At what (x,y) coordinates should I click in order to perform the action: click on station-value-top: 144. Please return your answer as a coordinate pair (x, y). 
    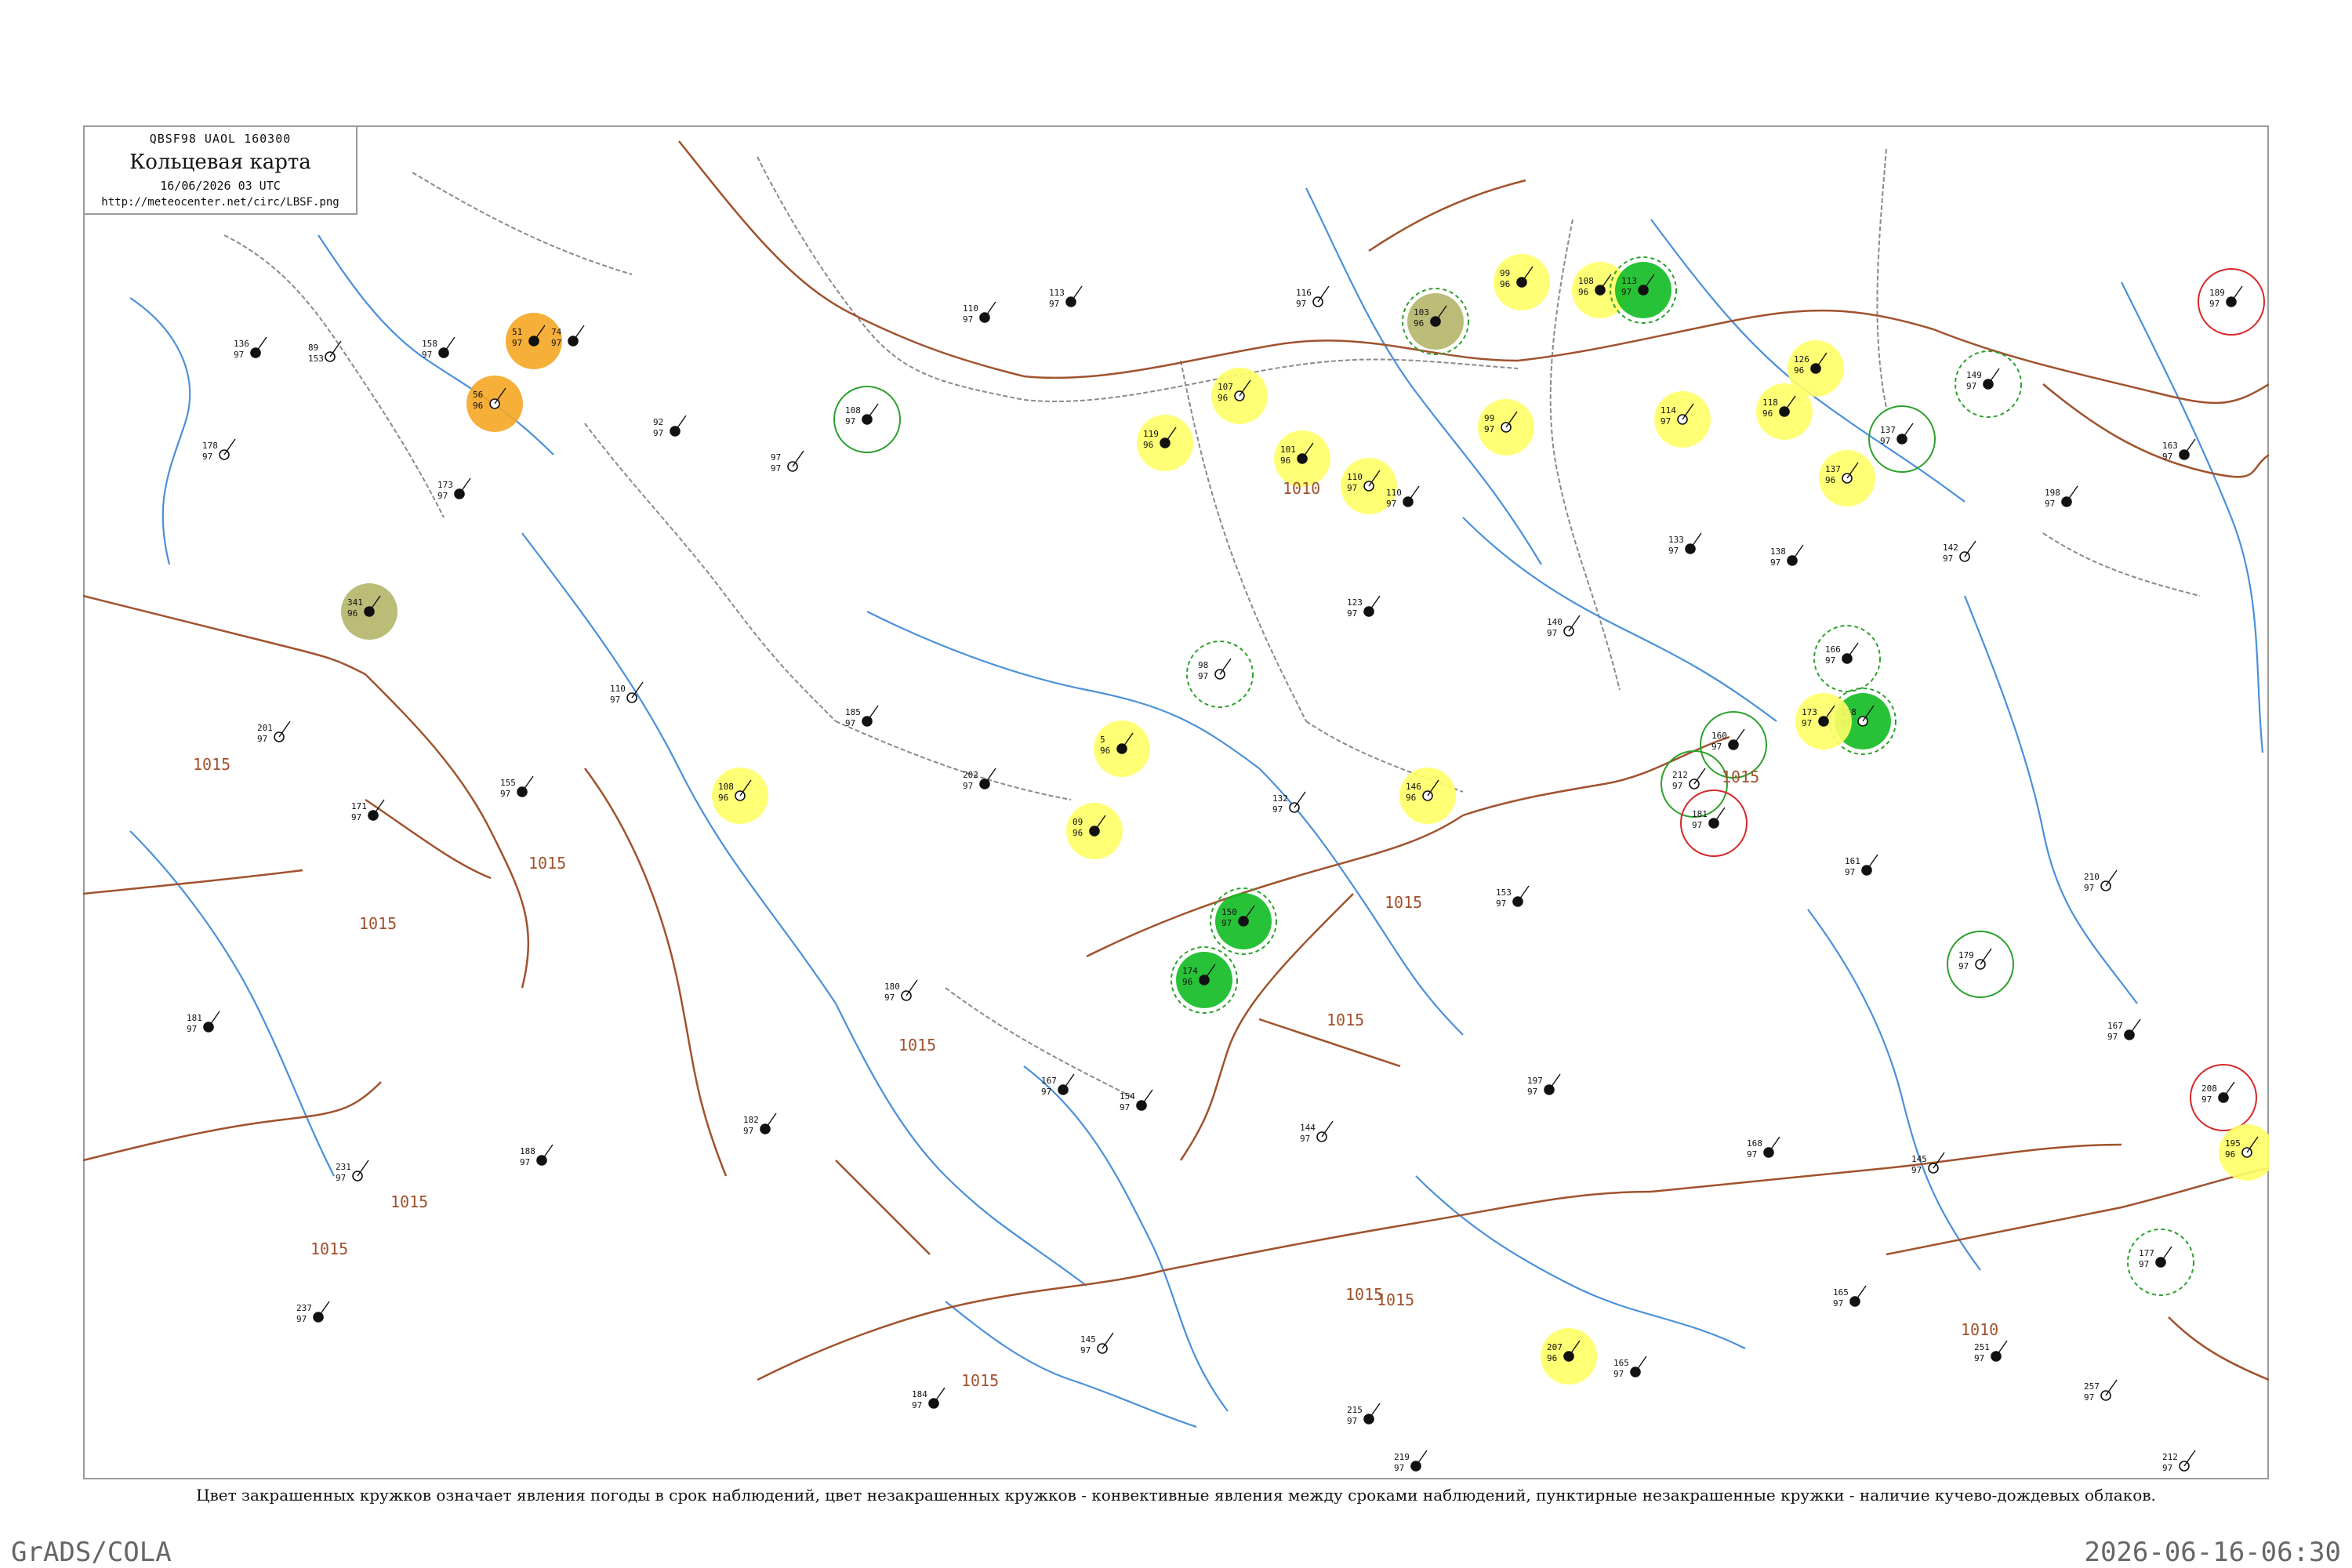
    Looking at the image, I should click on (1308, 1128).